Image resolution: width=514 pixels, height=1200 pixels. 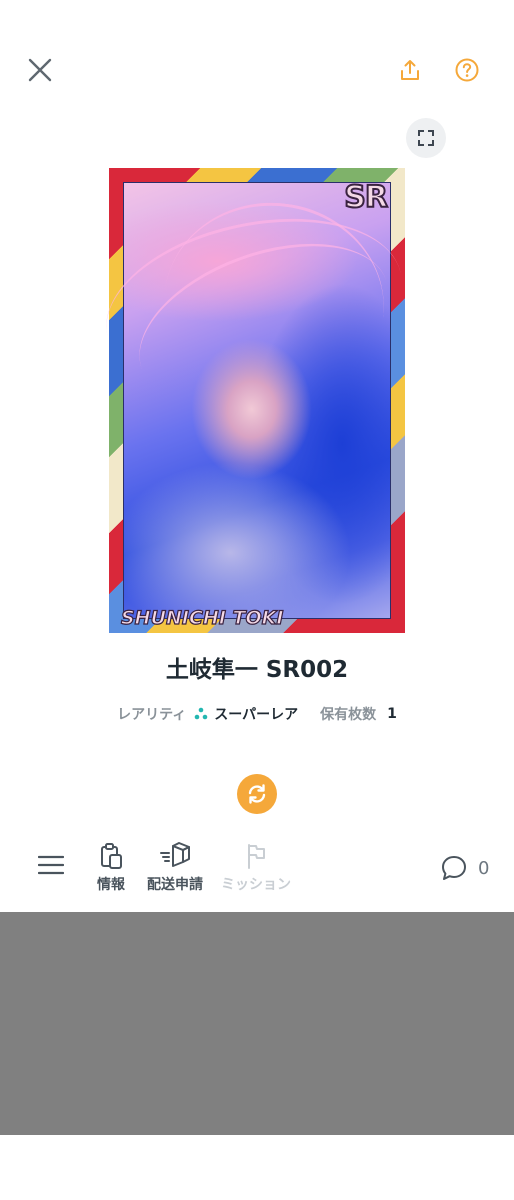 What do you see at coordinates (366, 197) in the screenshot?
I see `card-rank-mark: SR` at bounding box center [366, 197].